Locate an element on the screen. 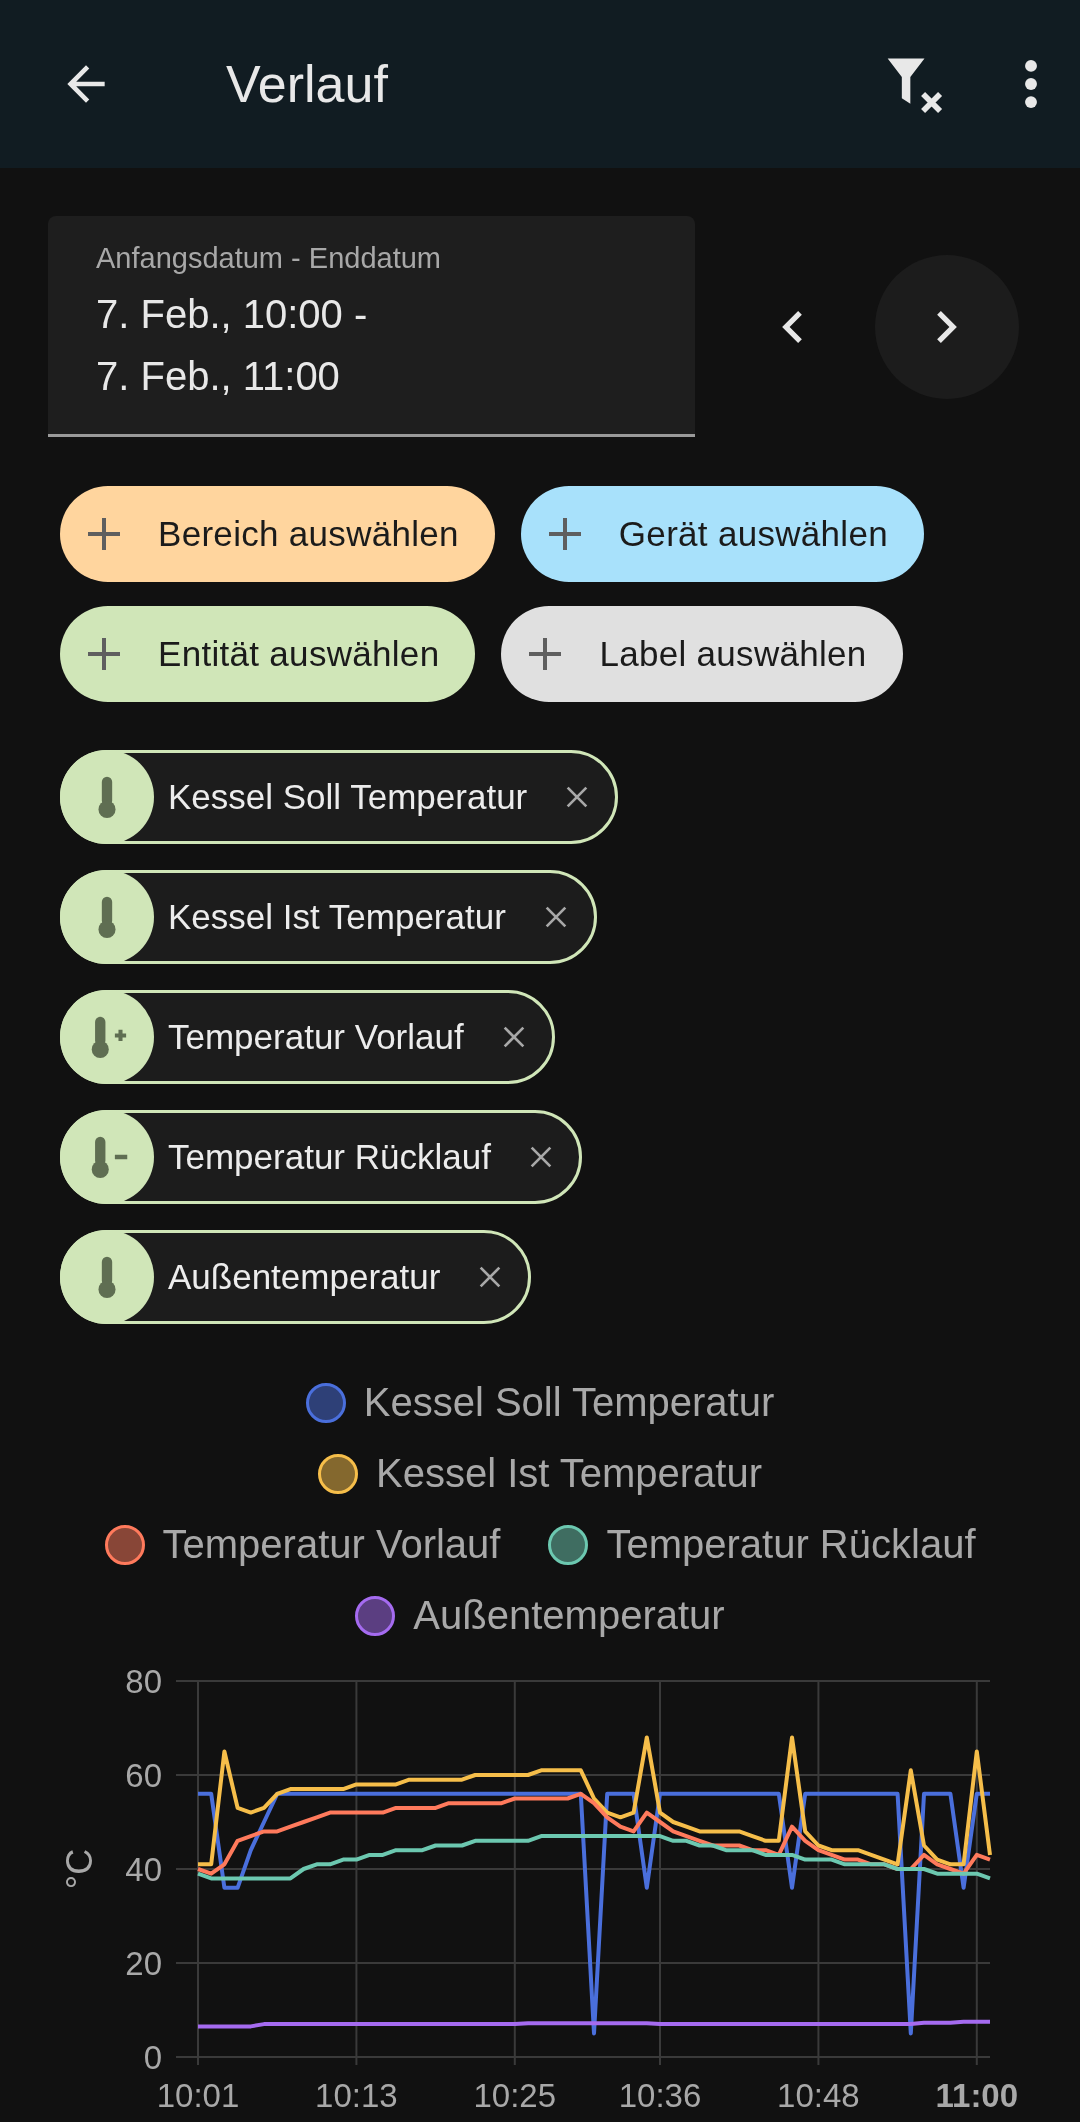 This screenshot has width=1080, height=2122. legend-label: Außentemperatur is located at coordinates (569, 1615).